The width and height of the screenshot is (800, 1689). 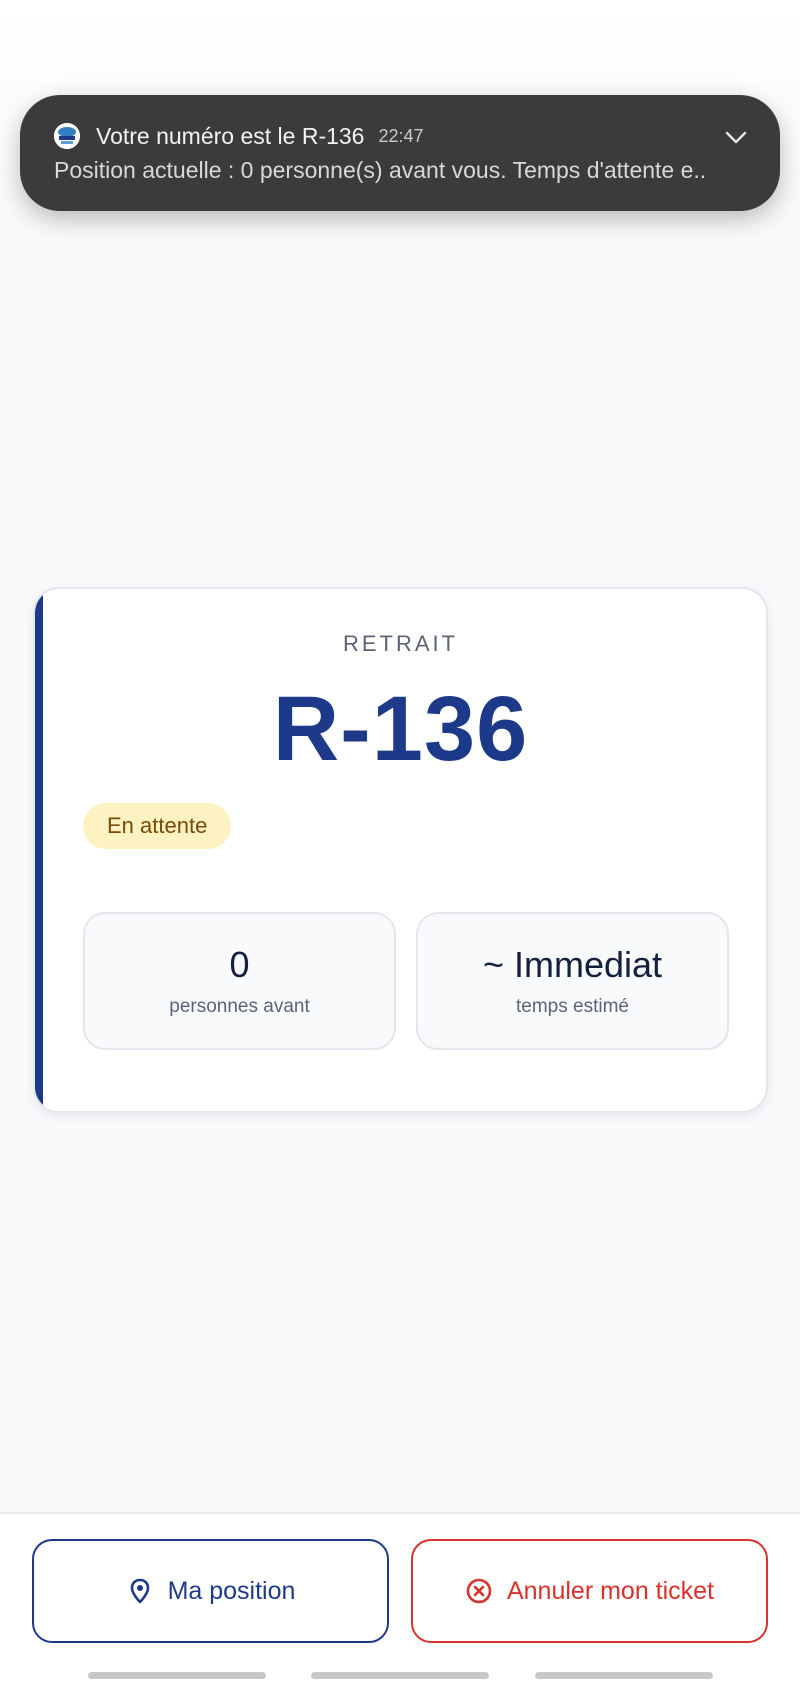 I want to click on people-ahead-label: personnes avant, so click(x=239, y=1006).